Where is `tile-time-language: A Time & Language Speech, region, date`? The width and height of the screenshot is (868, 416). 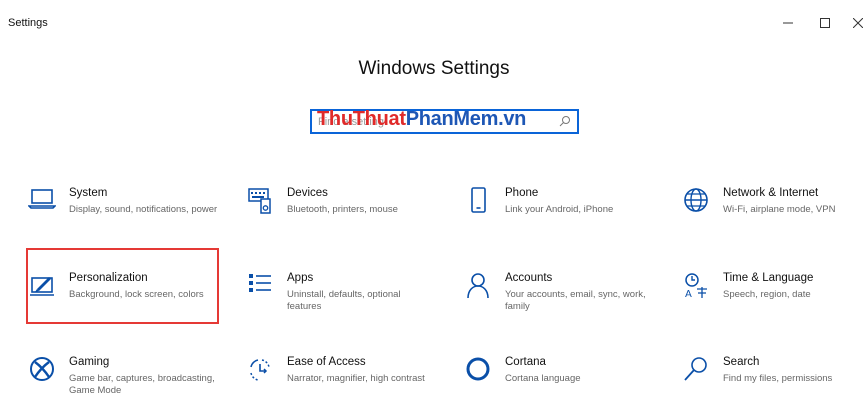 tile-time-language: A Time & Language Speech, region, date is located at coordinates (774, 302).